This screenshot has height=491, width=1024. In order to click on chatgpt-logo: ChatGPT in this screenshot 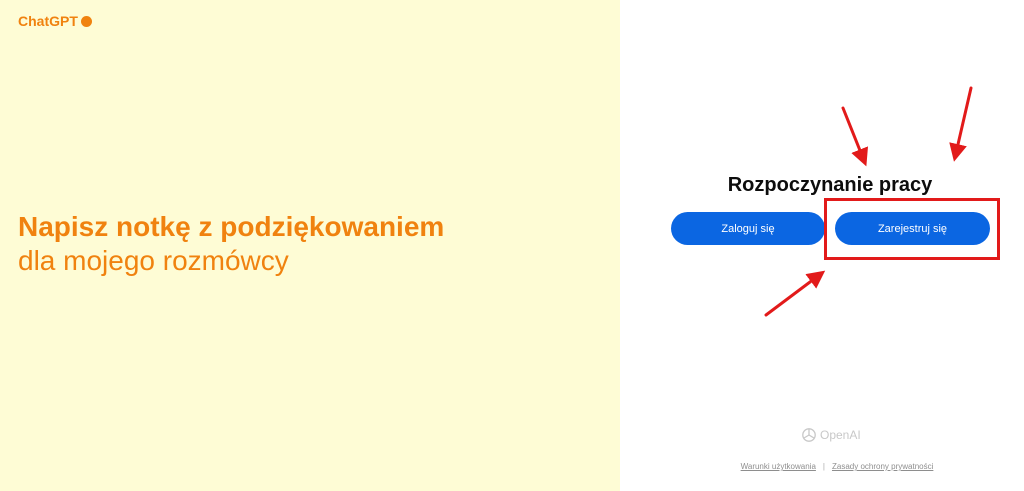, I will do `click(55, 21)`.